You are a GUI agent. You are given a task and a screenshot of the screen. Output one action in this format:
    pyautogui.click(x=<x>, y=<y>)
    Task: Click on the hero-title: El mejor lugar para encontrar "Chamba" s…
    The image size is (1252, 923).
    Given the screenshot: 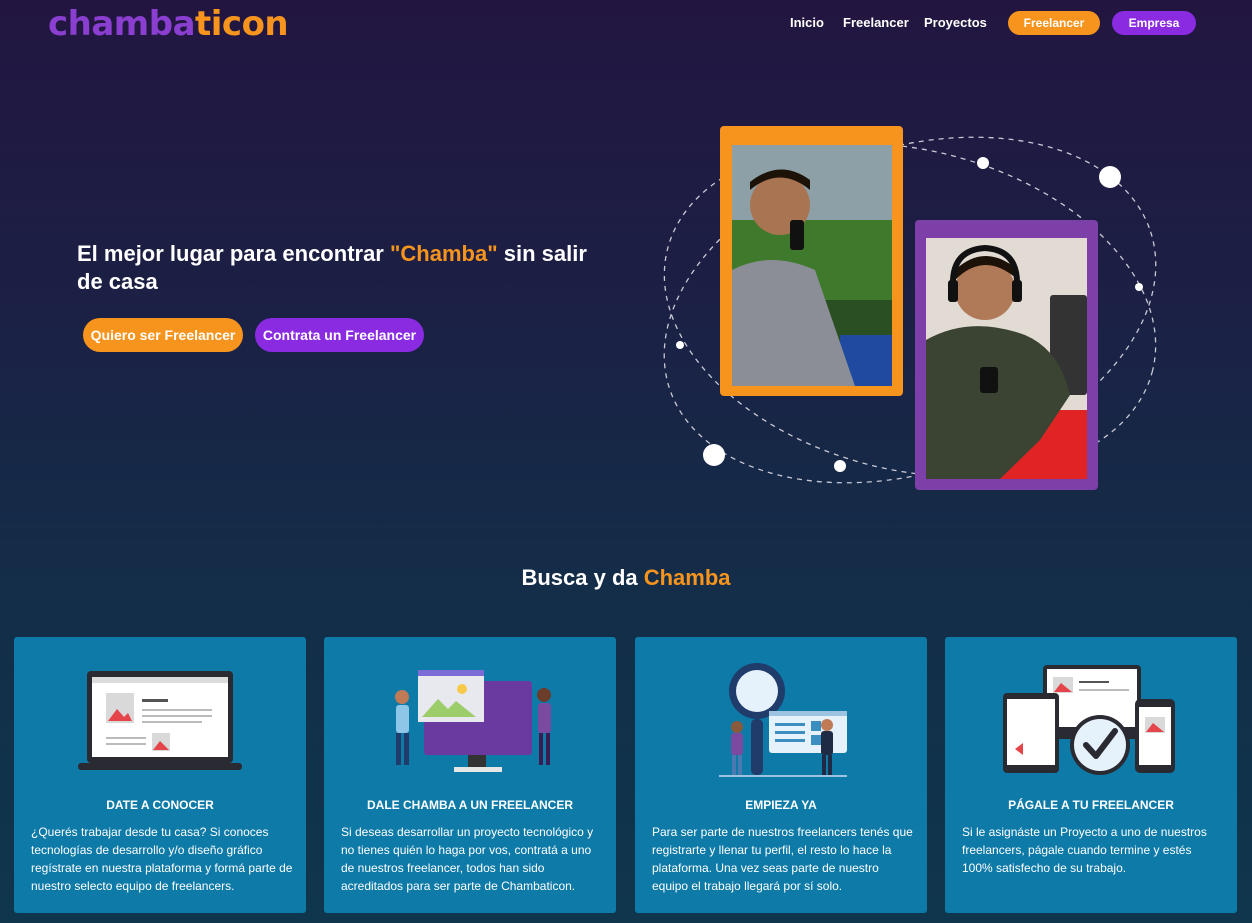 What is the action you would take?
    pyautogui.click(x=332, y=267)
    